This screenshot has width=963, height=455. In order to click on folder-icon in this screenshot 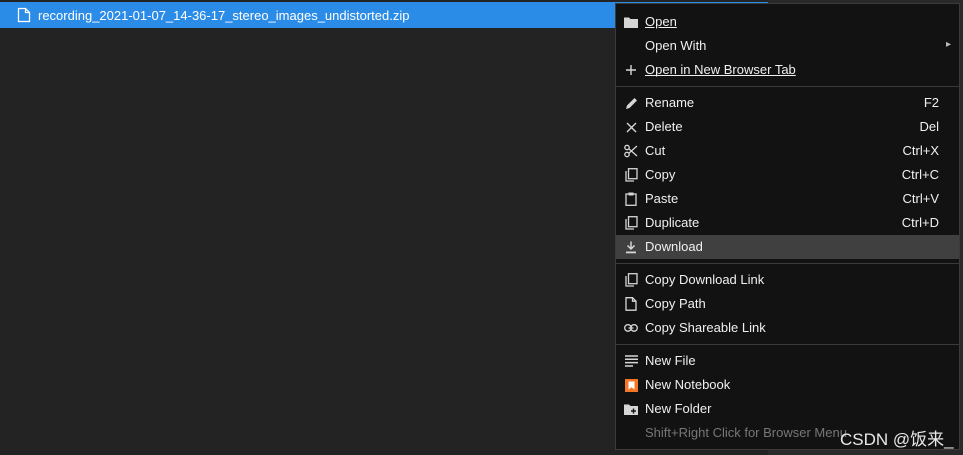, I will do `click(631, 22)`.